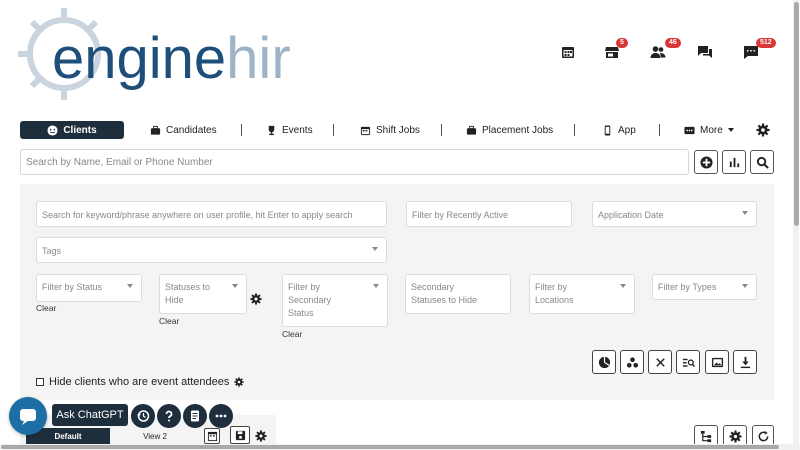 This screenshot has width=800, height=450. Describe the element at coordinates (256, 299) in the screenshot. I see `statuses-settings-gear-icon` at that location.